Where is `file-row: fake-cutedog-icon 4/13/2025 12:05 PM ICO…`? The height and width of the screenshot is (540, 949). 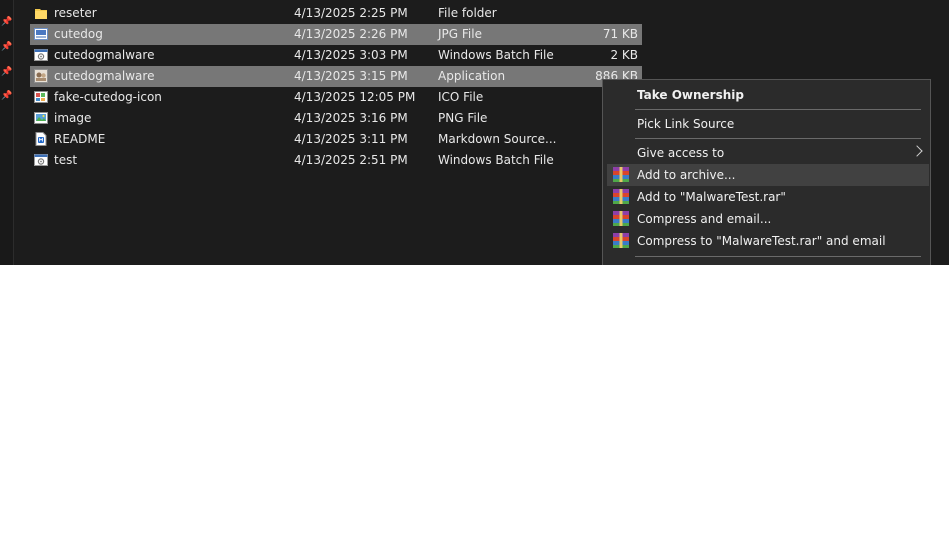 file-row: fake-cutedog-icon 4/13/2025 12:05 PM ICO… is located at coordinates (337, 97).